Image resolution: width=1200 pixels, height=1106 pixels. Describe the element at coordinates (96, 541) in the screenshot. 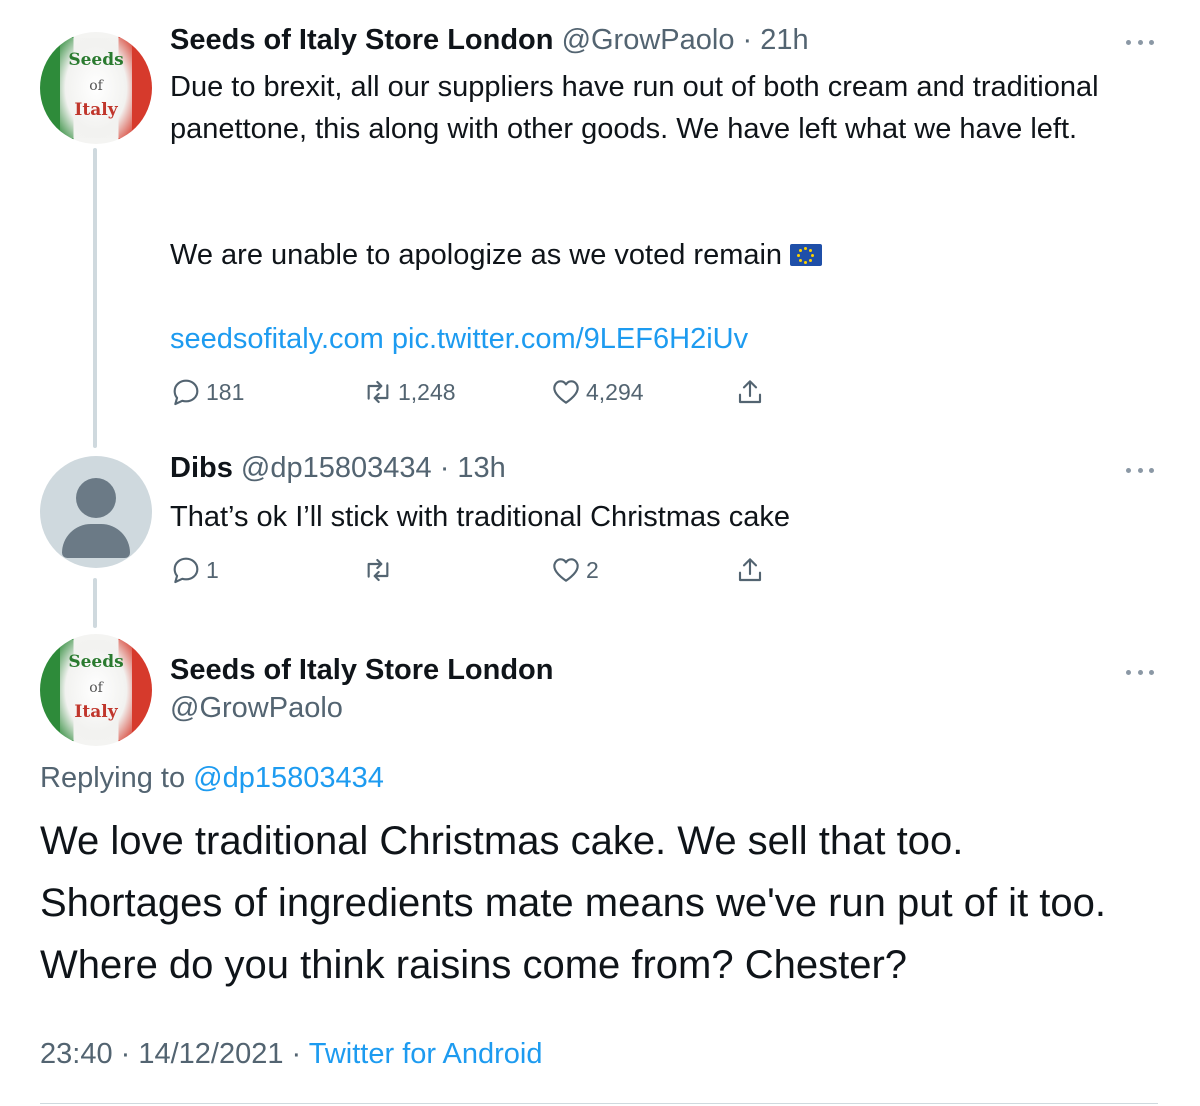

I see `default-avatar-body` at that location.